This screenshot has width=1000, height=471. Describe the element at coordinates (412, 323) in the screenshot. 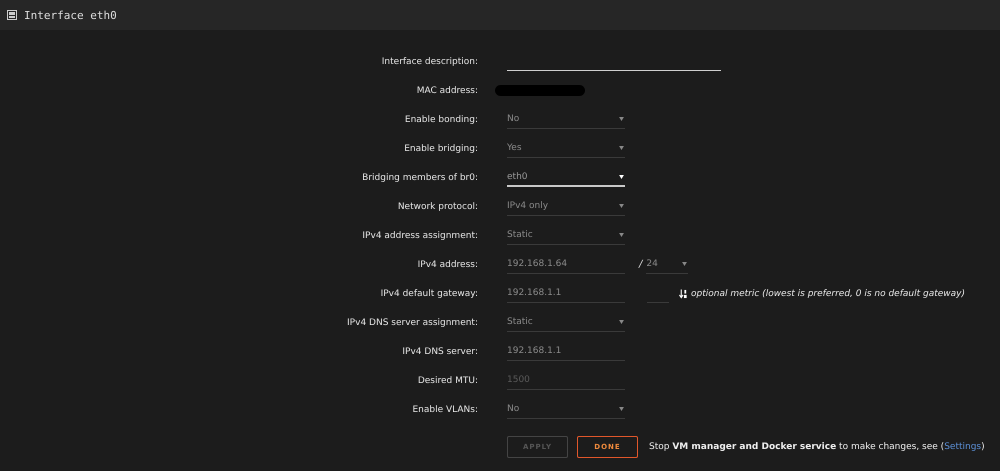

I see `field-label: IPv4 DNS server assignment:` at that location.